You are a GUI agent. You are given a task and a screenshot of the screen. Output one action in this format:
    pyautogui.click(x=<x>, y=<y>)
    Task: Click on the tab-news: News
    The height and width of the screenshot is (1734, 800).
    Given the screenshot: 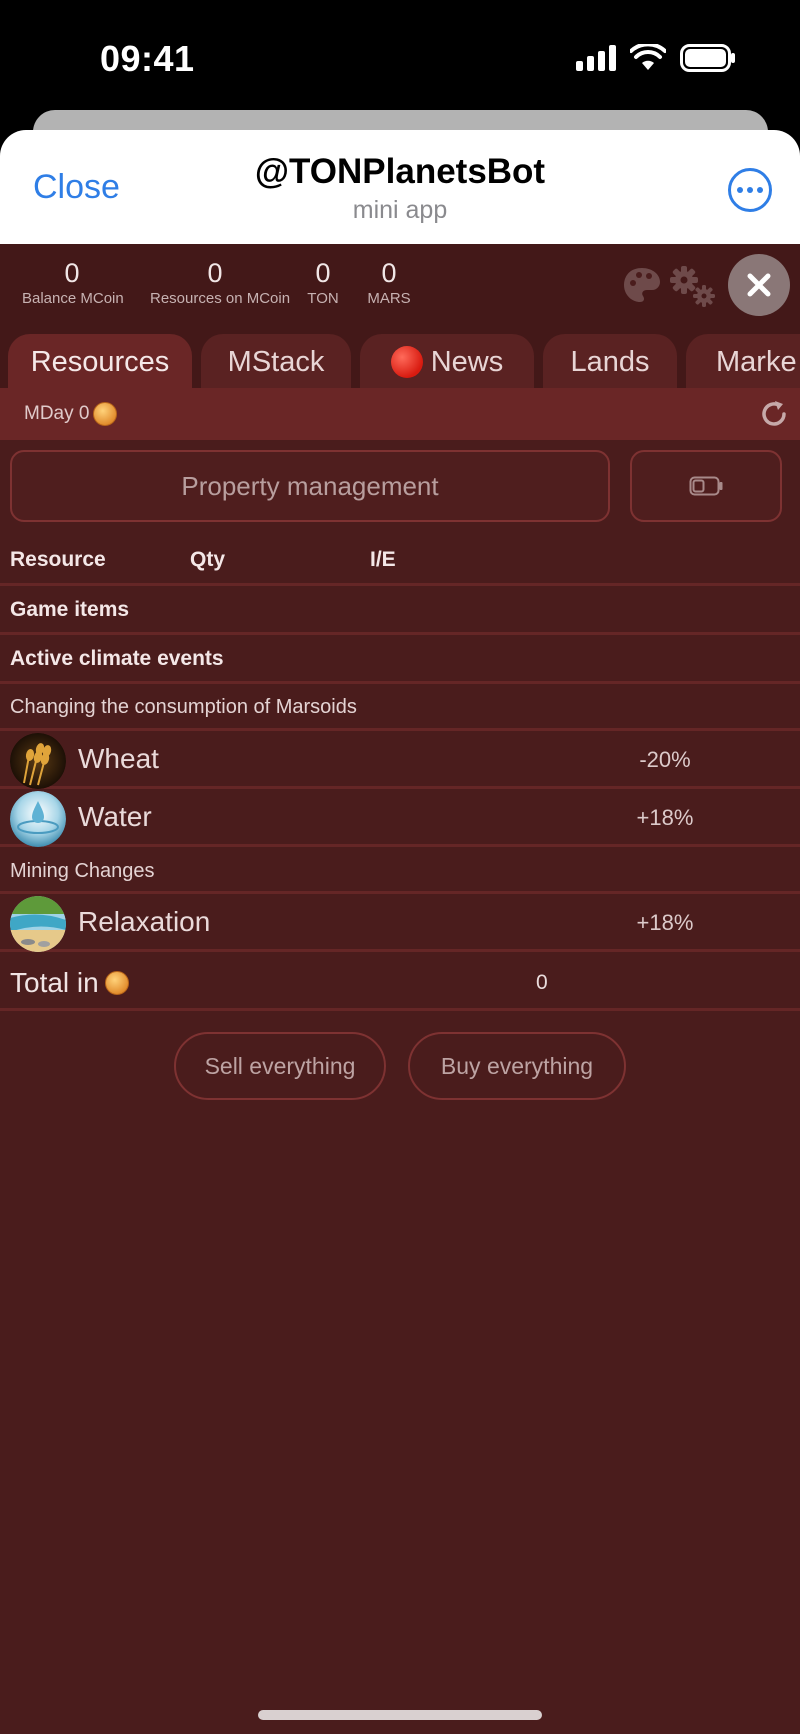 What is the action you would take?
    pyautogui.click(x=447, y=361)
    